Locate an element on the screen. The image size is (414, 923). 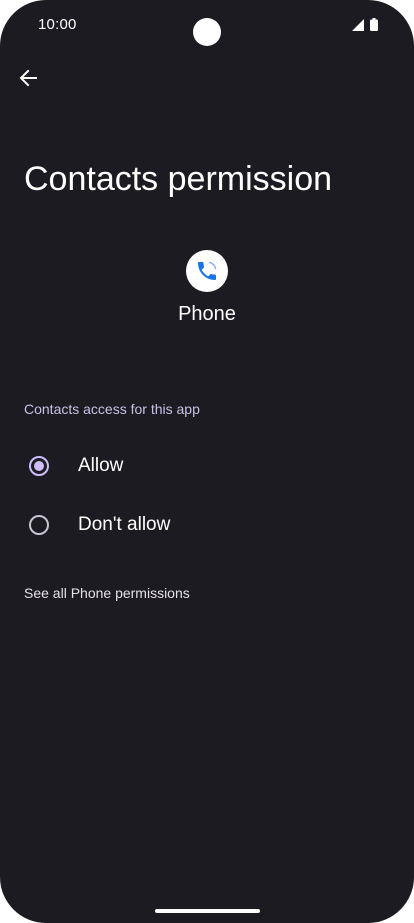
phone-icon is located at coordinates (207, 270).